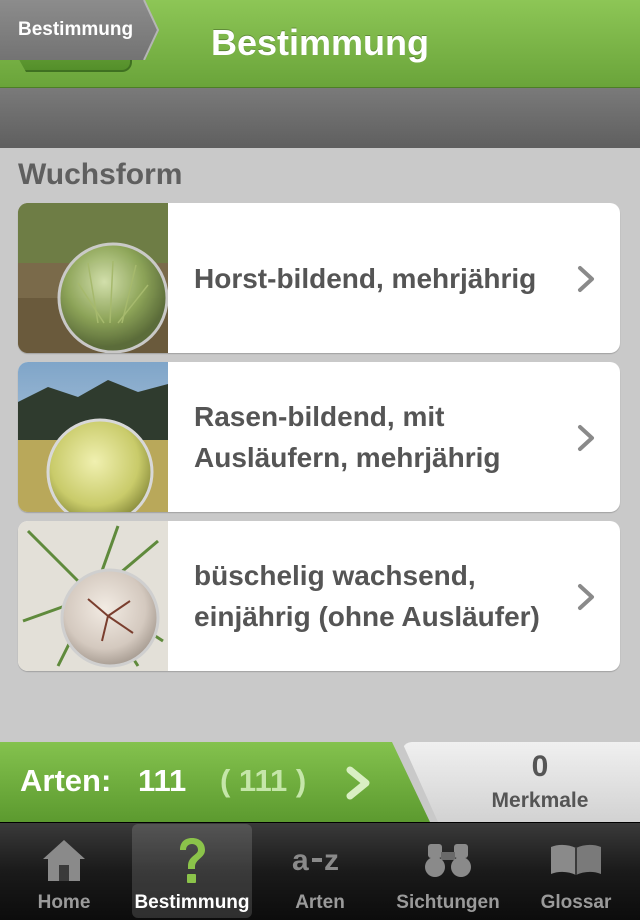  What do you see at coordinates (320, 118) in the screenshot?
I see `breadcrumb` at bounding box center [320, 118].